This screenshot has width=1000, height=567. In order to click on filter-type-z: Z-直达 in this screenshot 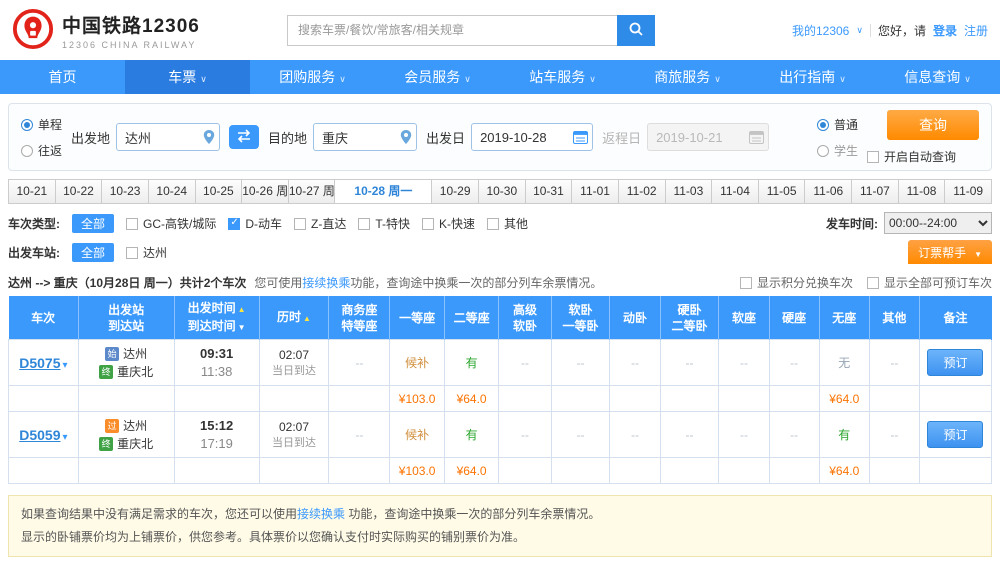, I will do `click(320, 223)`.